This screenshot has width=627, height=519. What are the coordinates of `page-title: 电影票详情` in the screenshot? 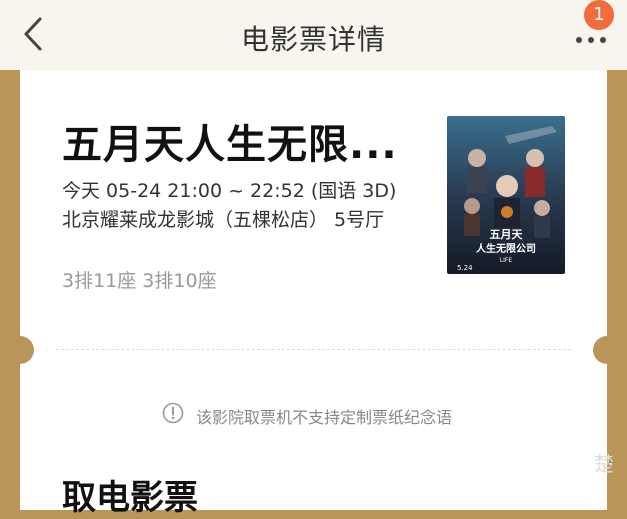 It's located at (313, 39).